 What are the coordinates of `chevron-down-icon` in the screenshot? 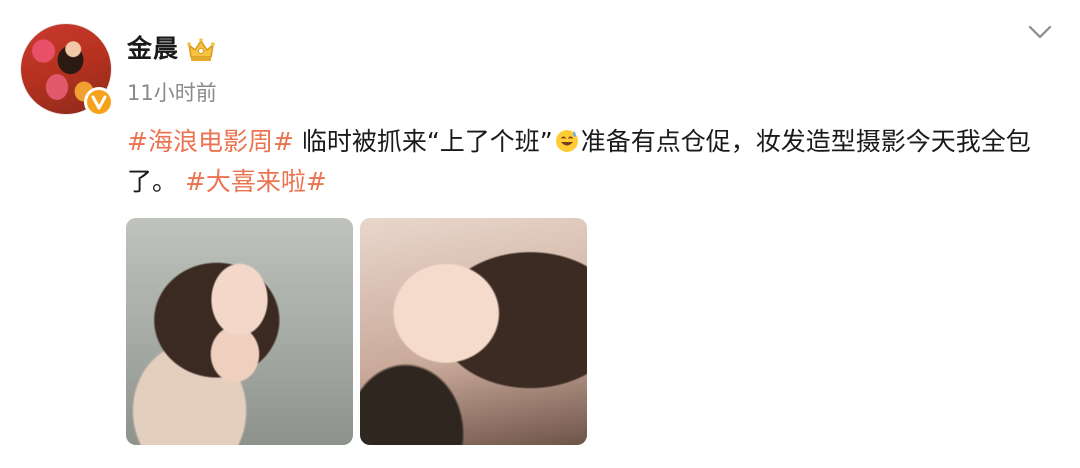 It's located at (1040, 32).